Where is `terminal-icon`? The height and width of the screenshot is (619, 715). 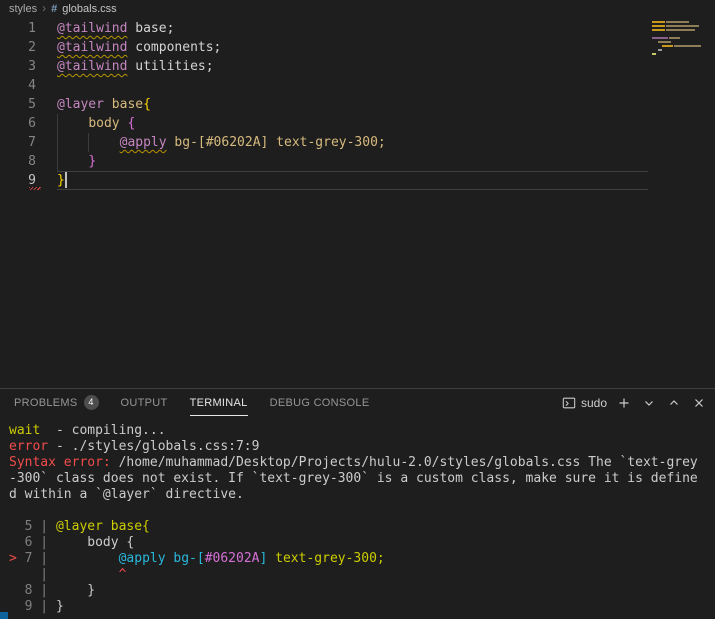
terminal-icon is located at coordinates (569, 402).